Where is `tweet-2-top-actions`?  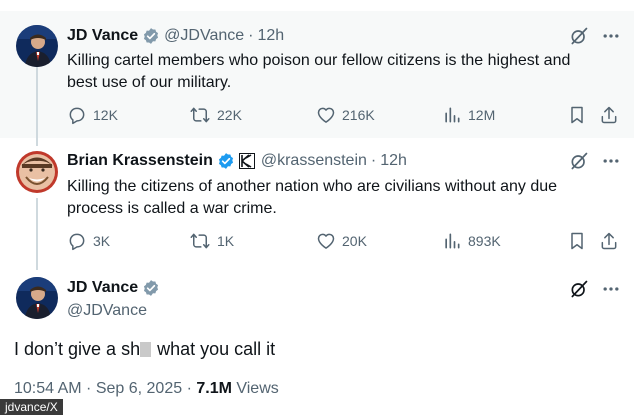
tweet-2-top-actions is located at coordinates (595, 161).